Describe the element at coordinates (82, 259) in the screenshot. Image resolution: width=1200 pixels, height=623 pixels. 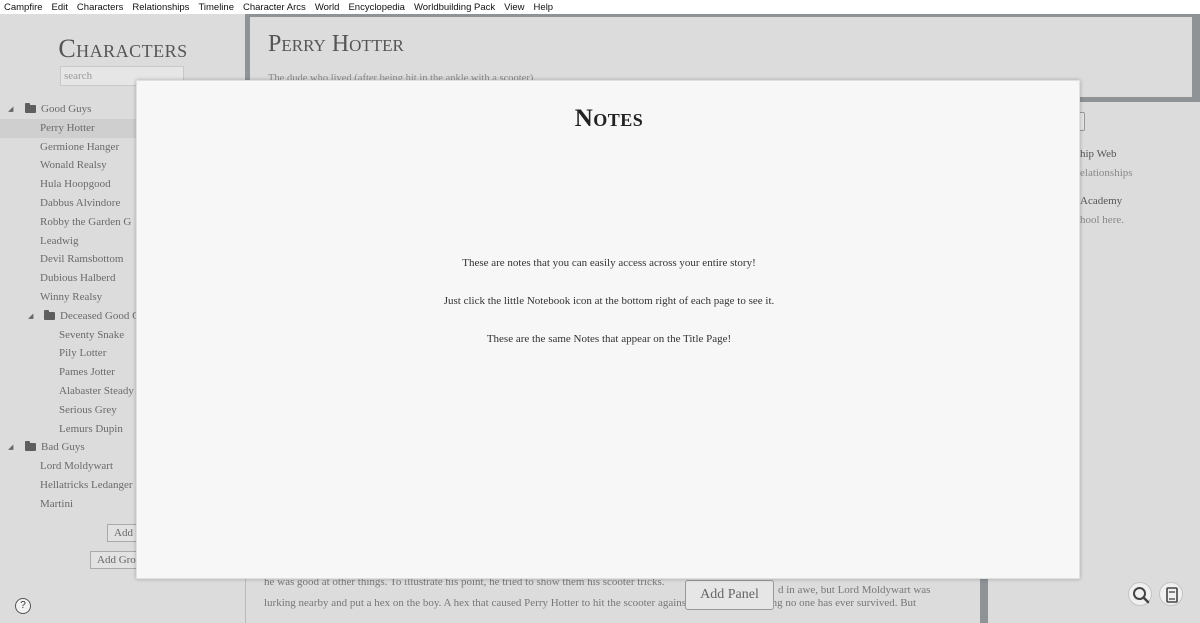
I see `tree-item-label: Devil Ramsbottom` at that location.